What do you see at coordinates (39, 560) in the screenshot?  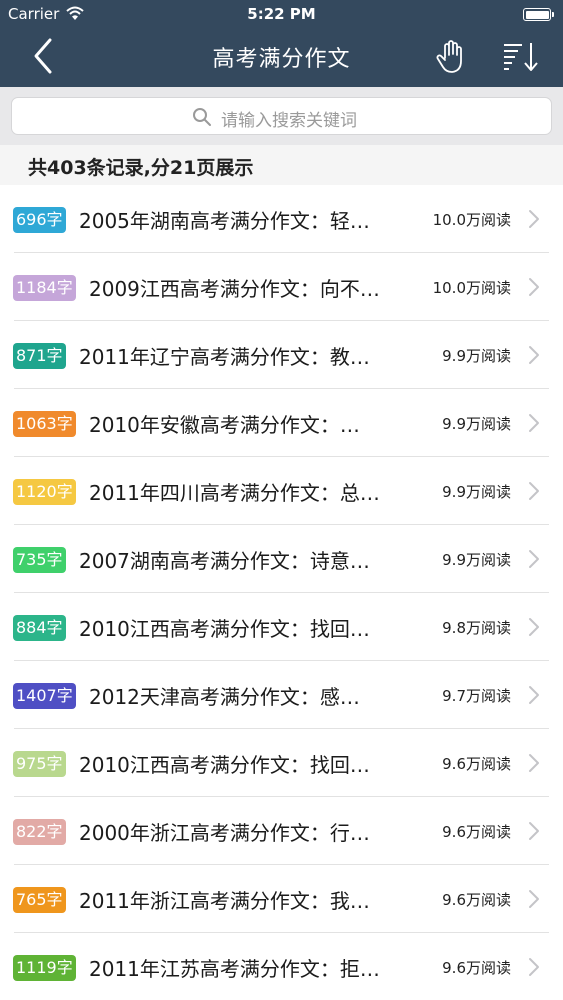 I see `word-count-badge: 735字` at bounding box center [39, 560].